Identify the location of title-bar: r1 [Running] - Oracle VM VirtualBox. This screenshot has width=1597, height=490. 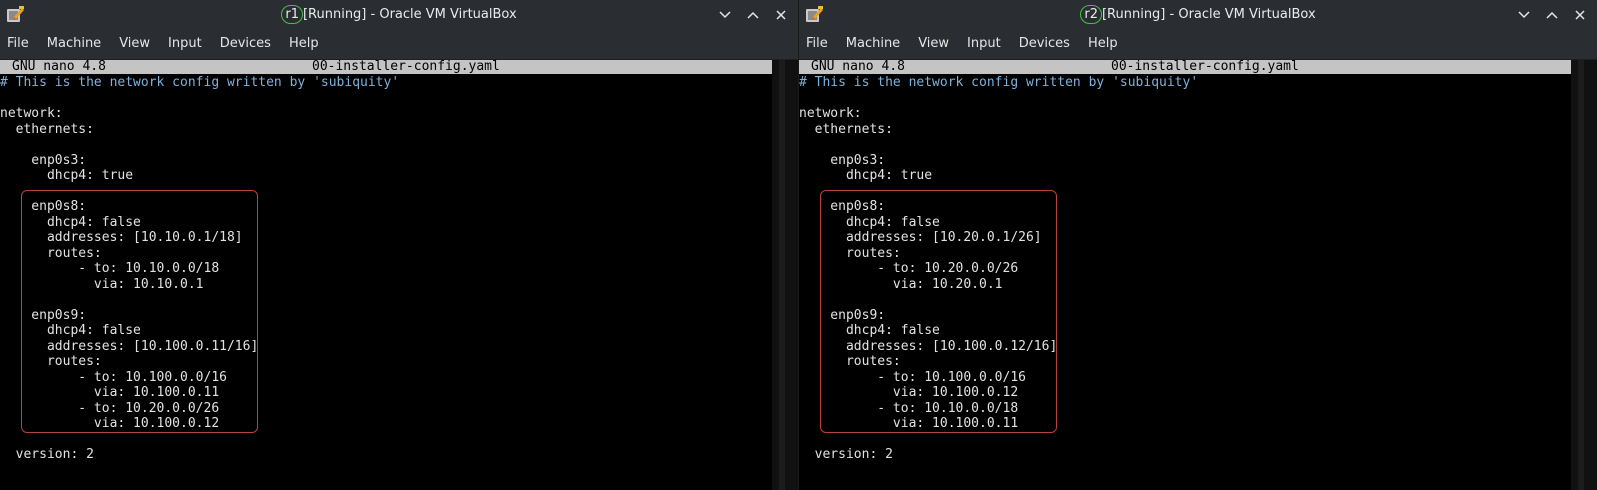
(399, 14).